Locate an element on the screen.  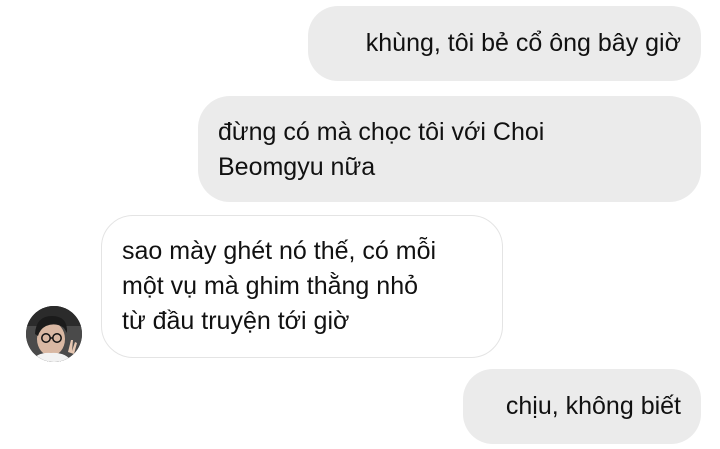
contact-avatar is located at coordinates (54, 334).